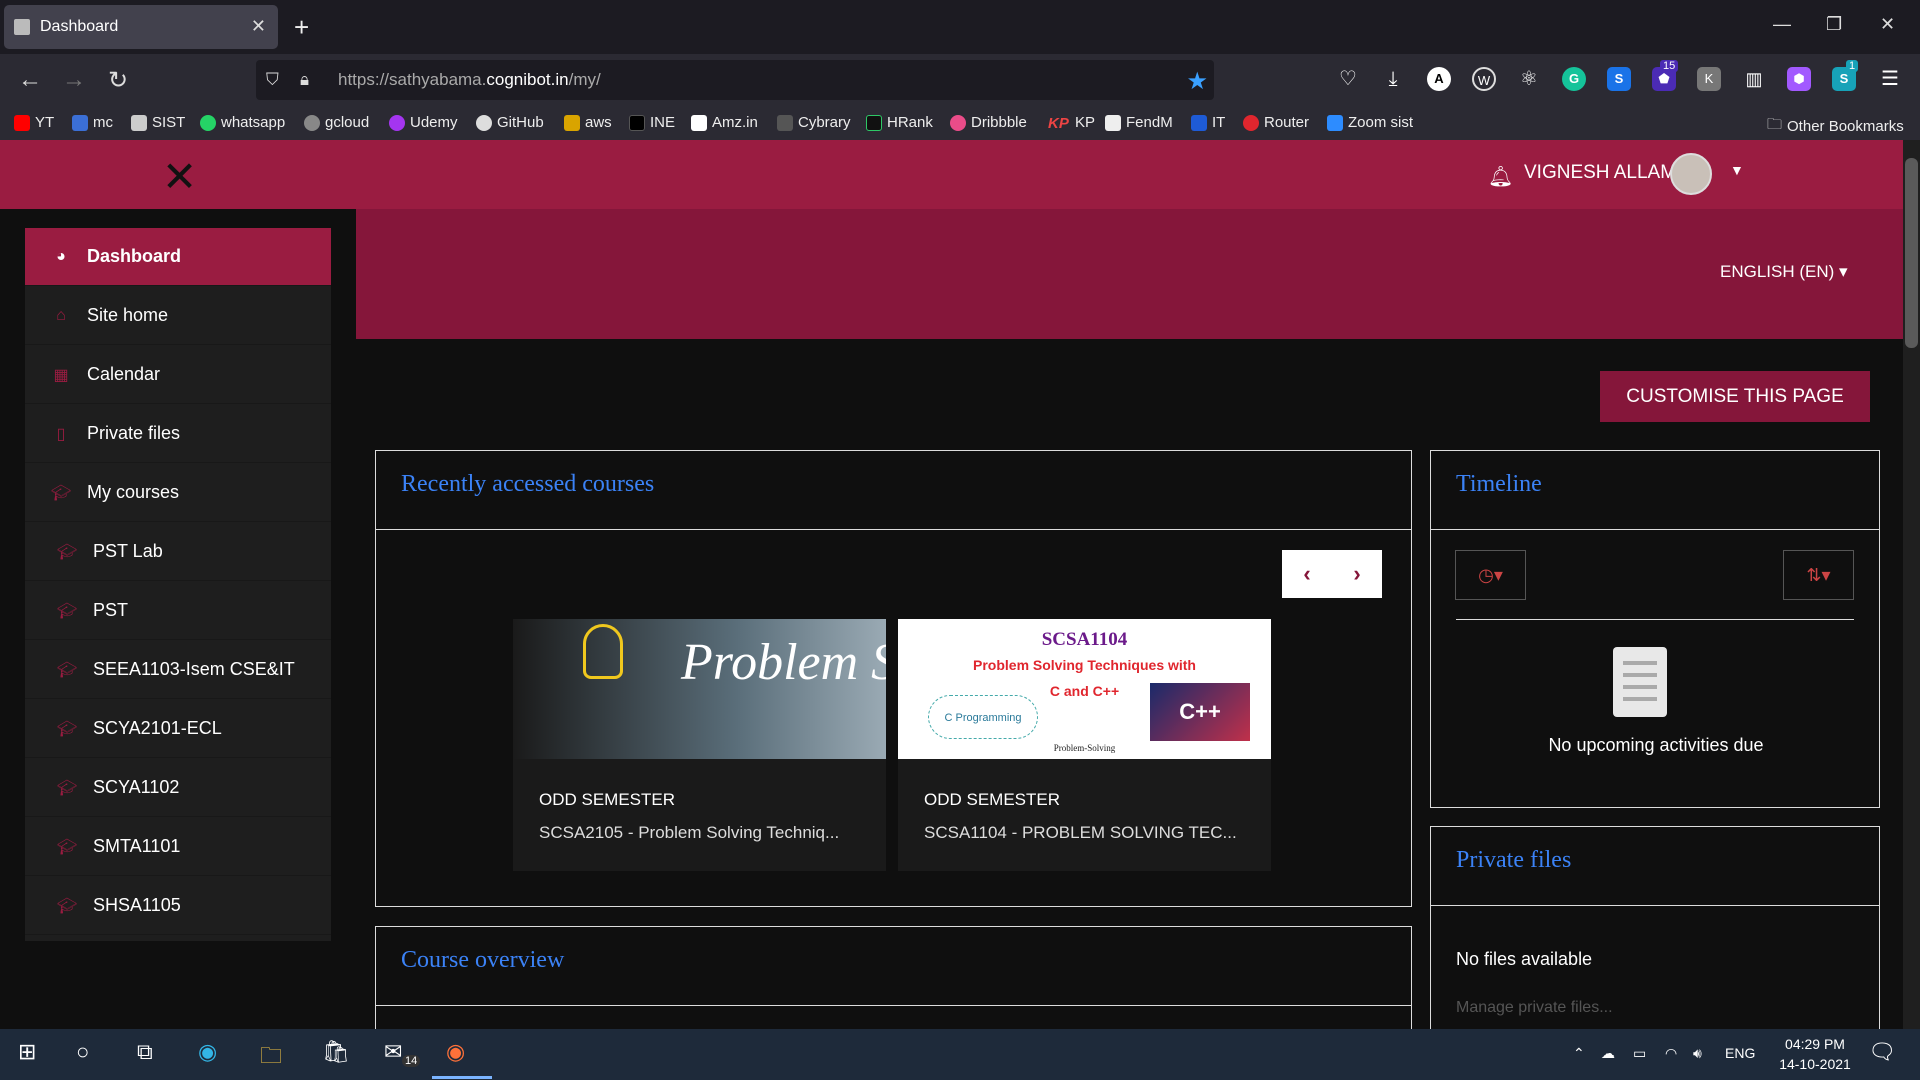 Image resolution: width=1920 pixels, height=1080 pixels. What do you see at coordinates (1490, 575) in the screenshot?
I see `timeline-filter-button: ◷ ▾` at bounding box center [1490, 575].